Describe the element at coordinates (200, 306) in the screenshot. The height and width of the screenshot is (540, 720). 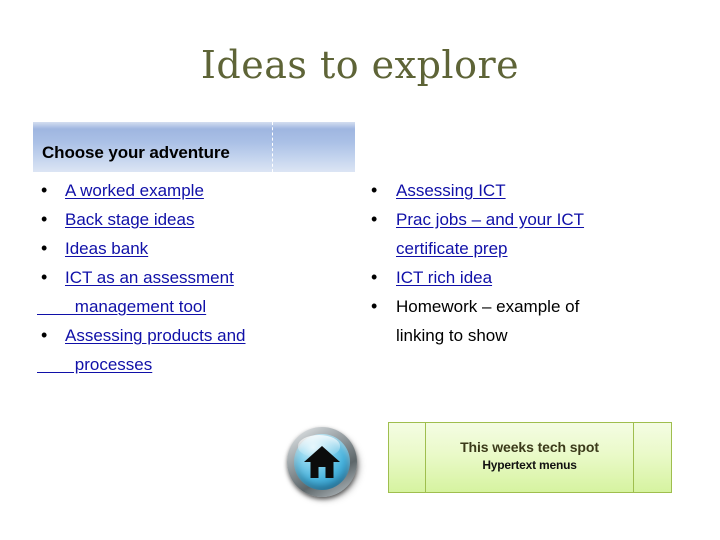
I see `link-ict-as-an-assessment-management-tool-line2: management tool` at that location.